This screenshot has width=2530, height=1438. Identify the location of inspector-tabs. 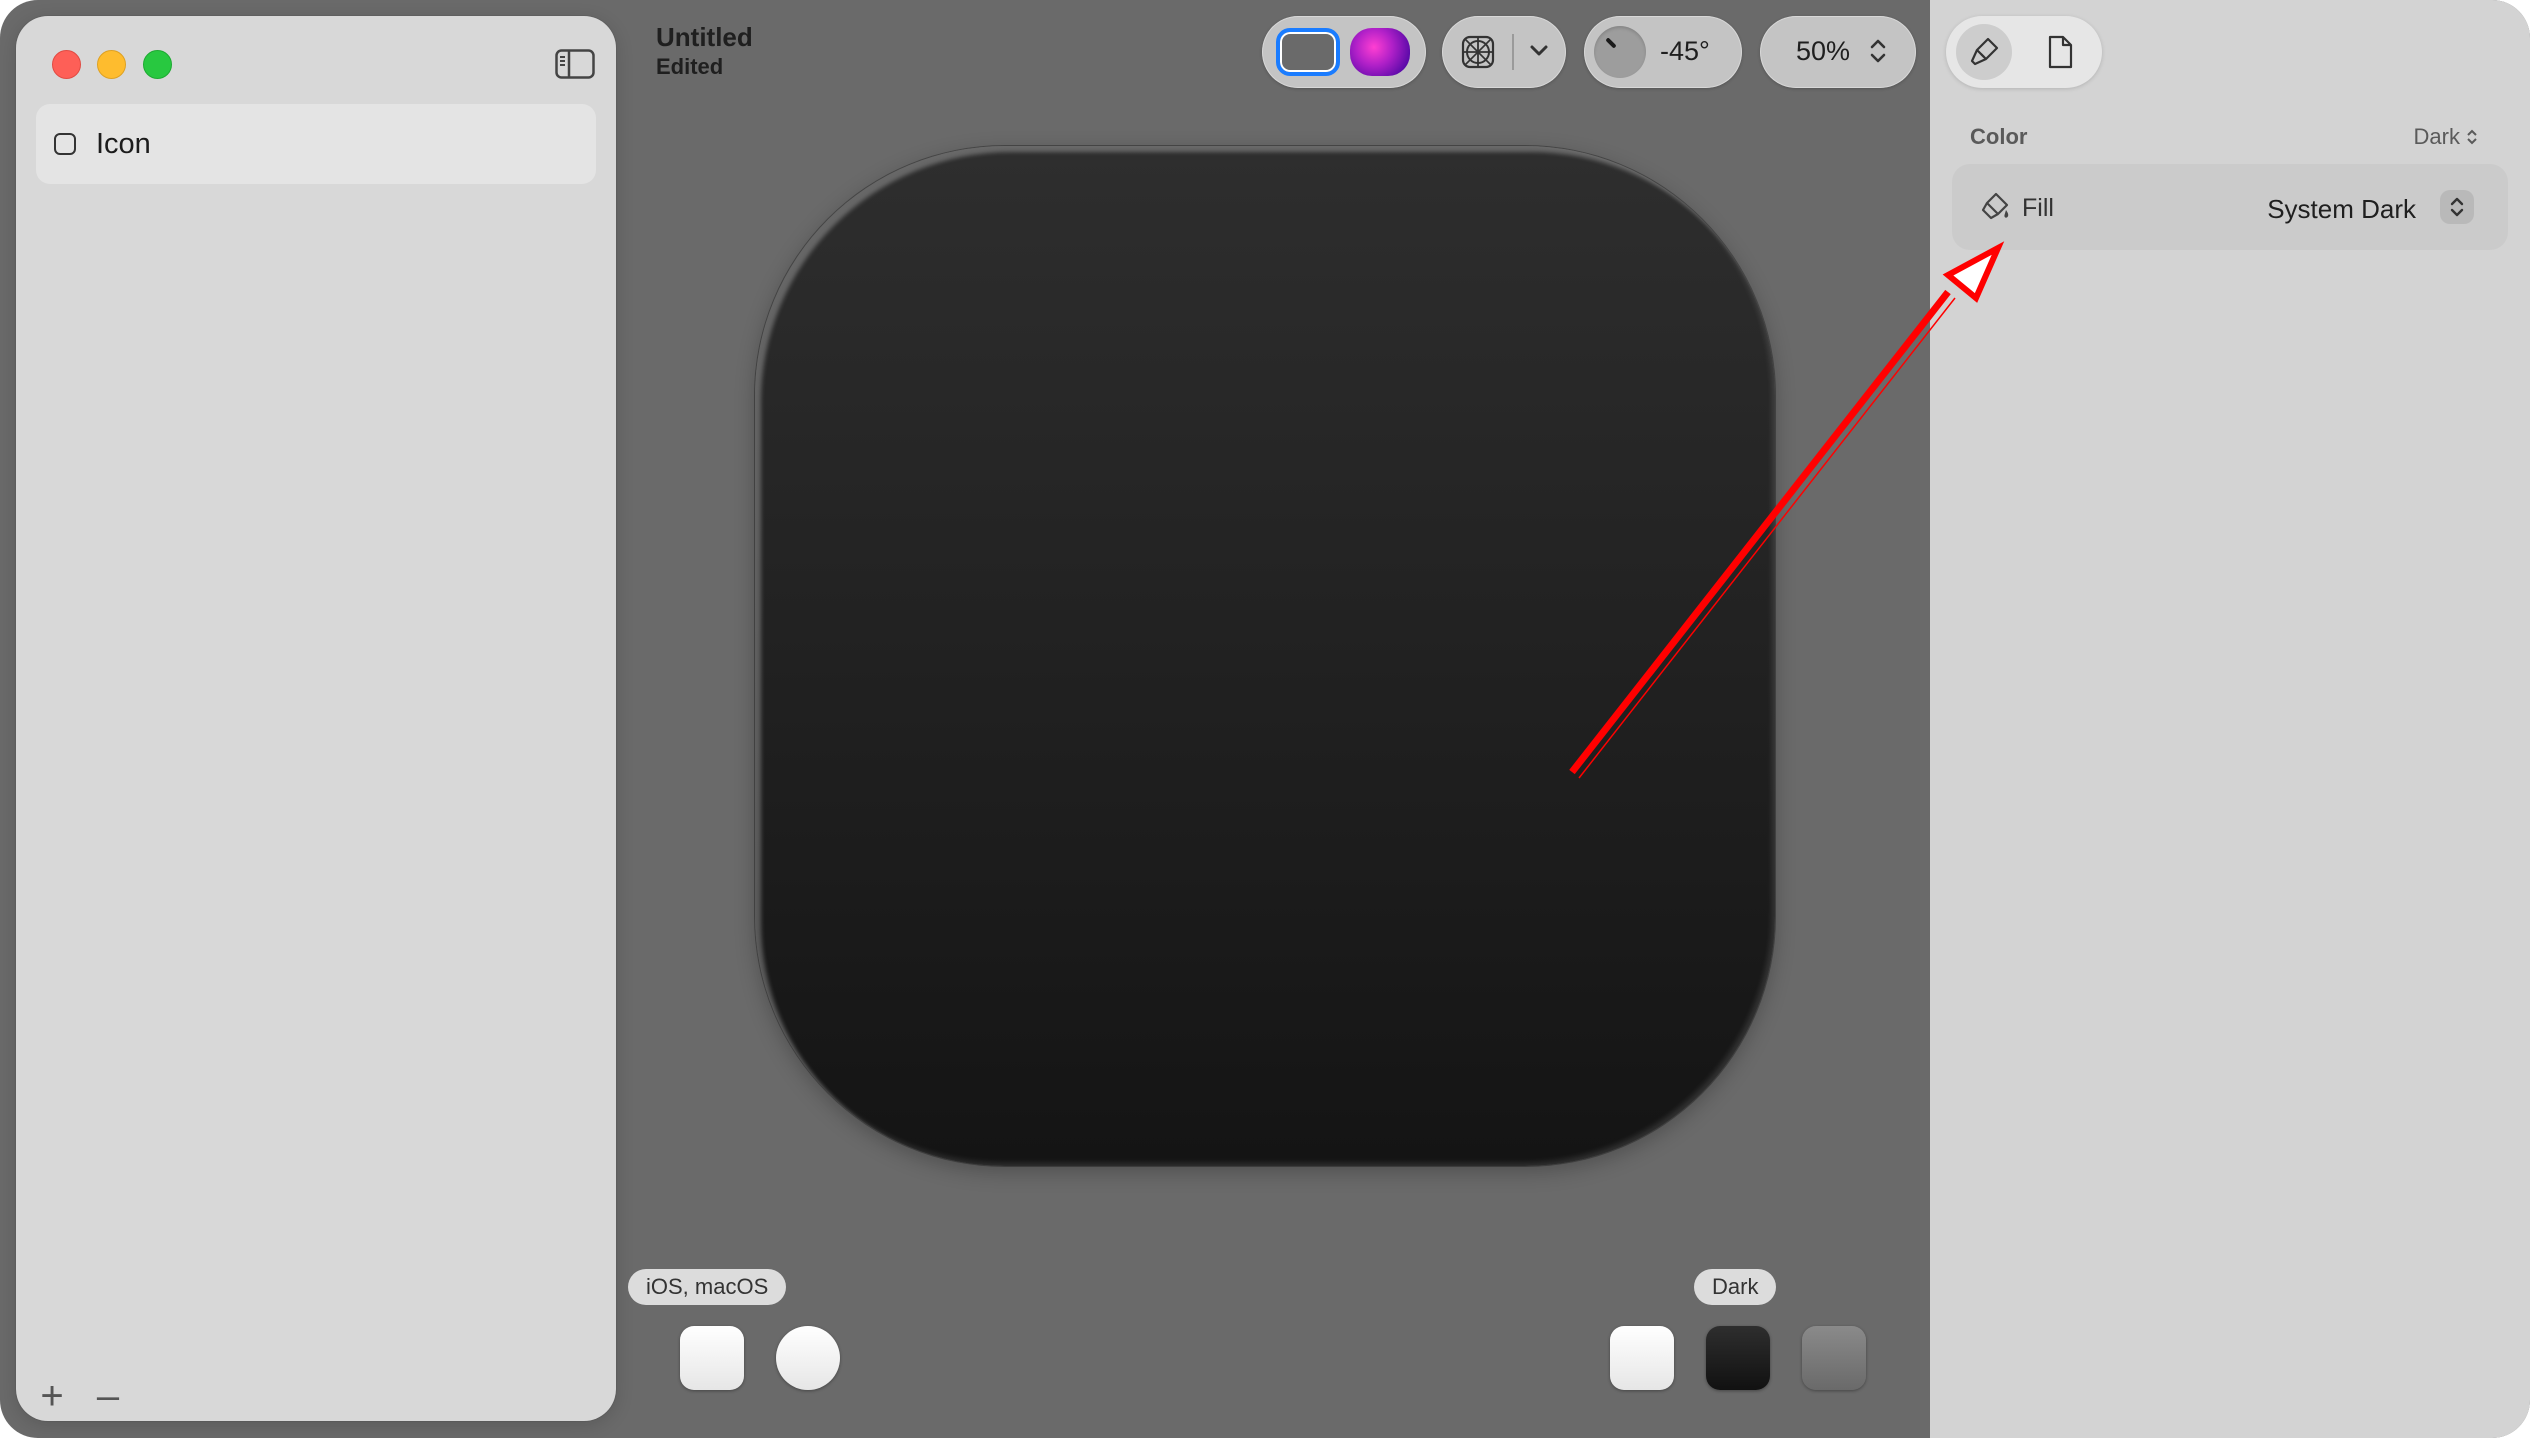
(2024, 52).